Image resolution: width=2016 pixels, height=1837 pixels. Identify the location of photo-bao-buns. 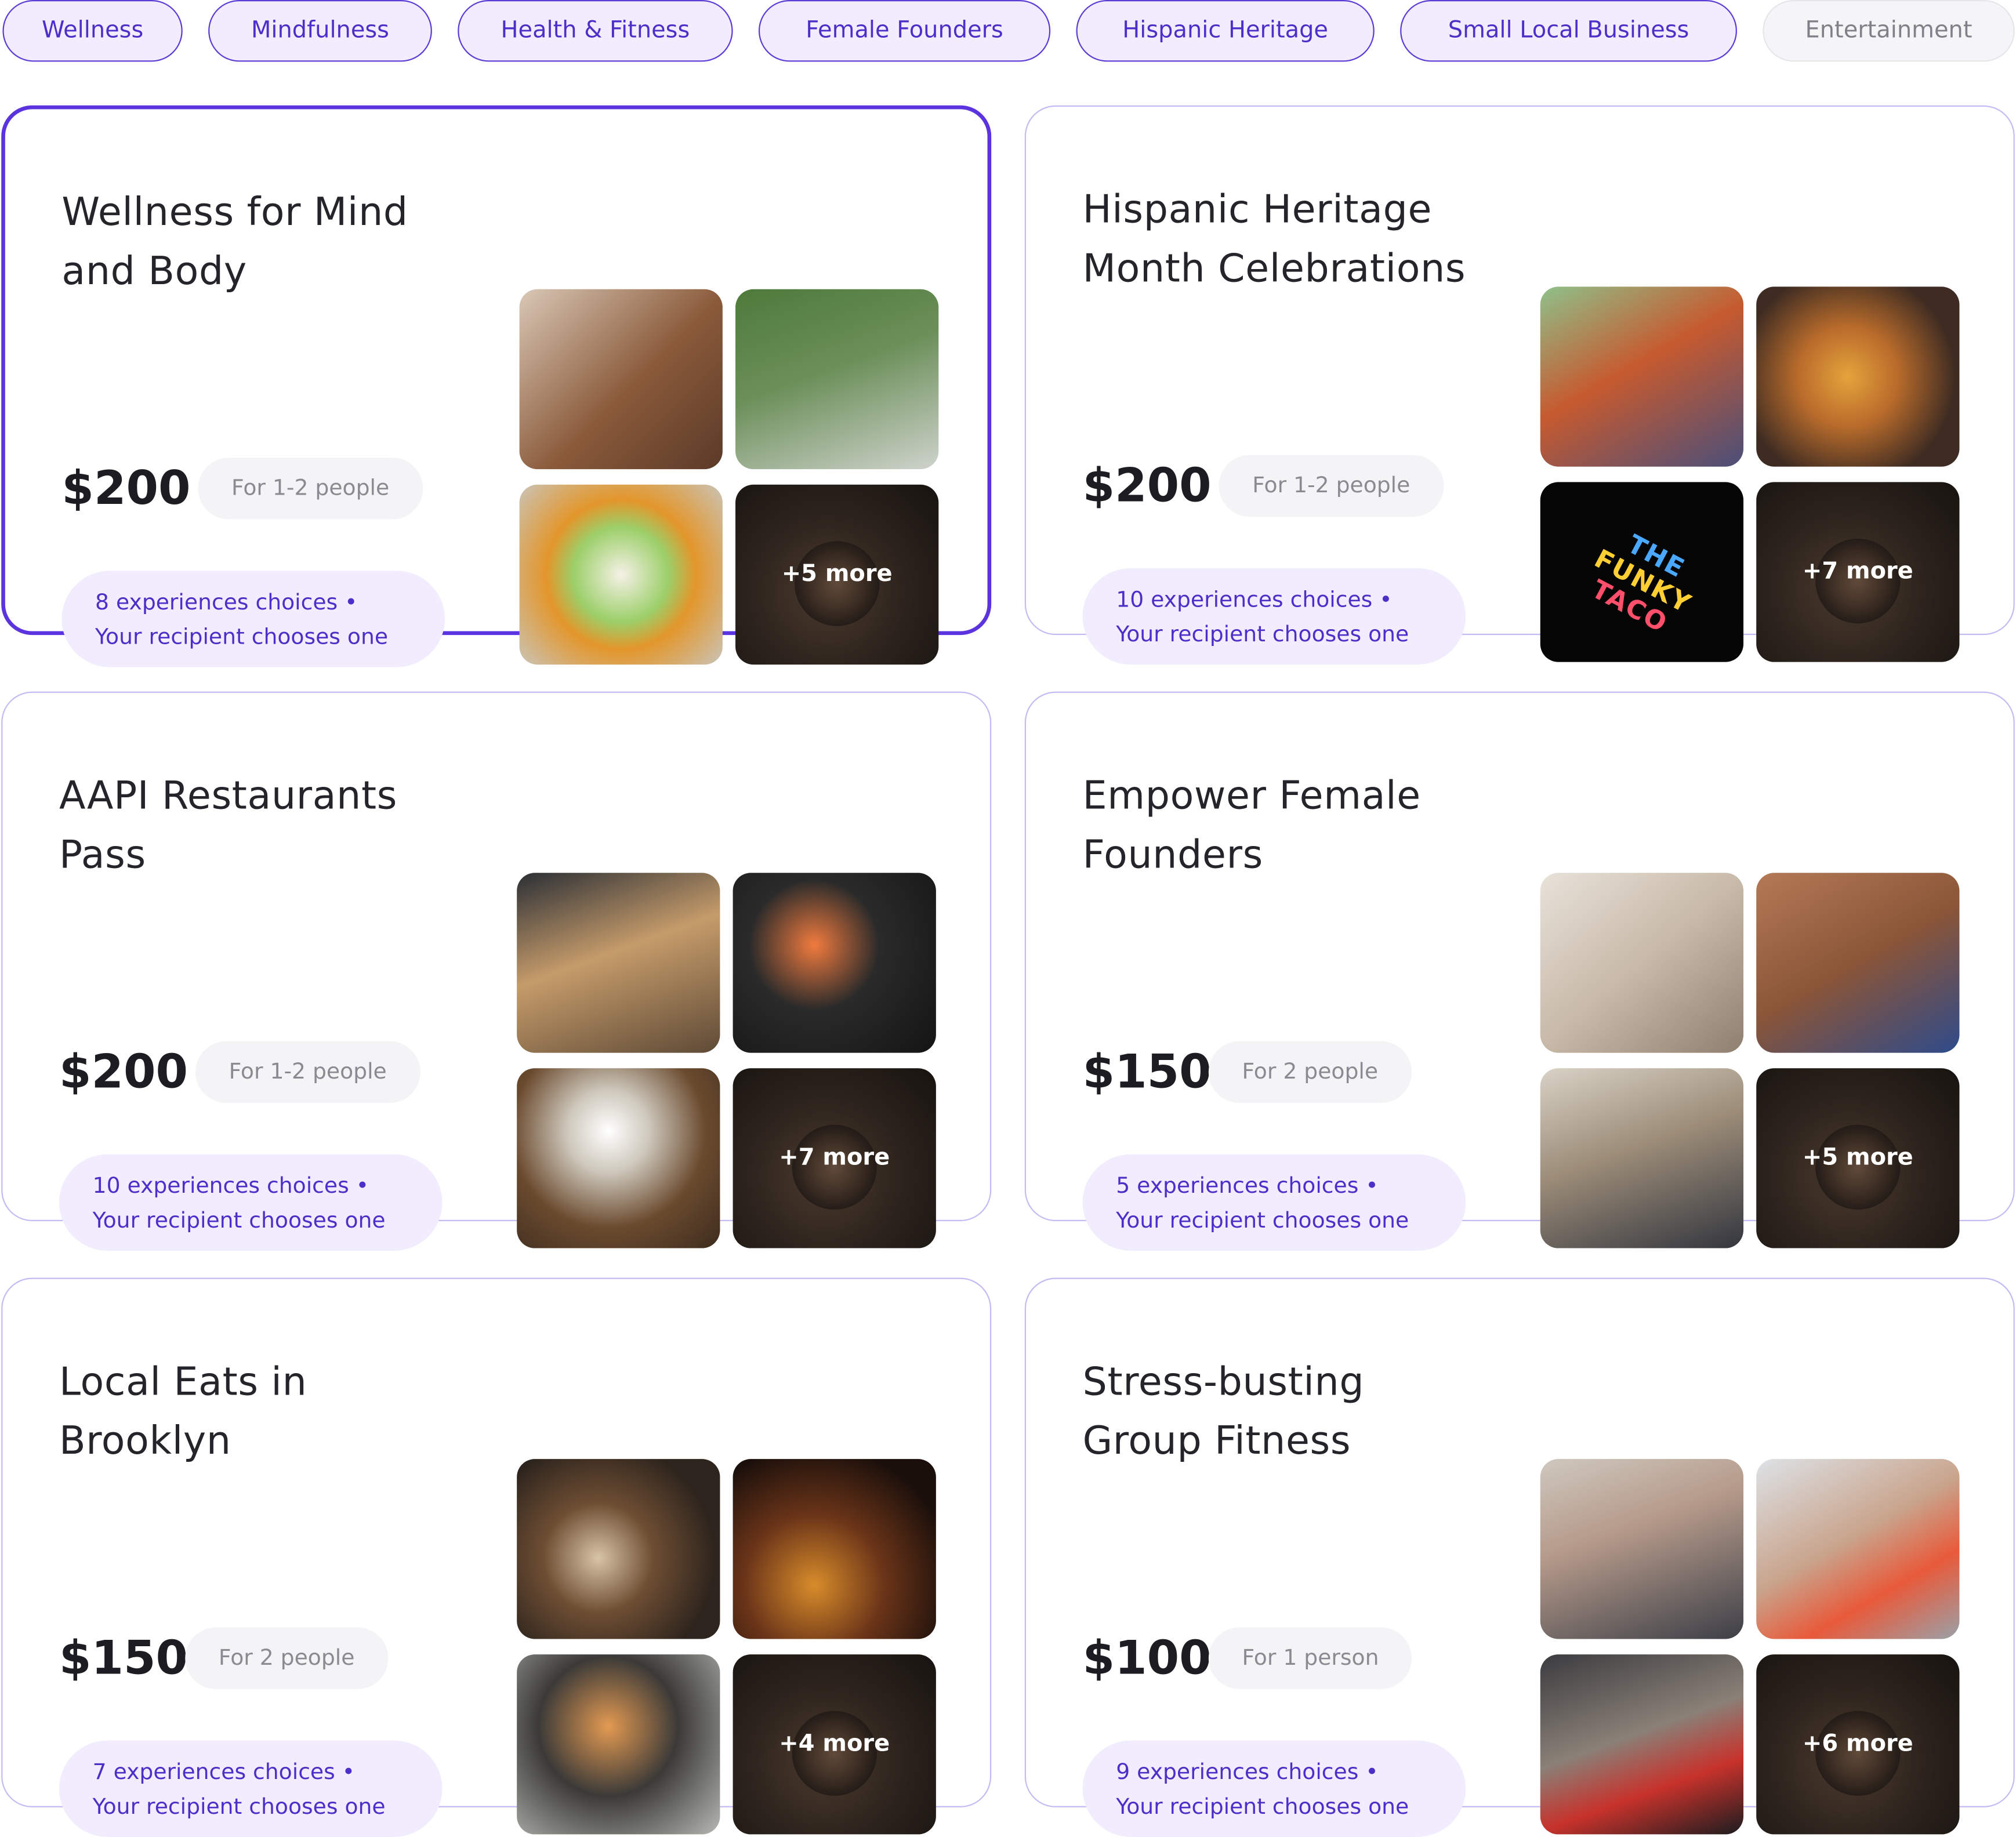
(618, 963).